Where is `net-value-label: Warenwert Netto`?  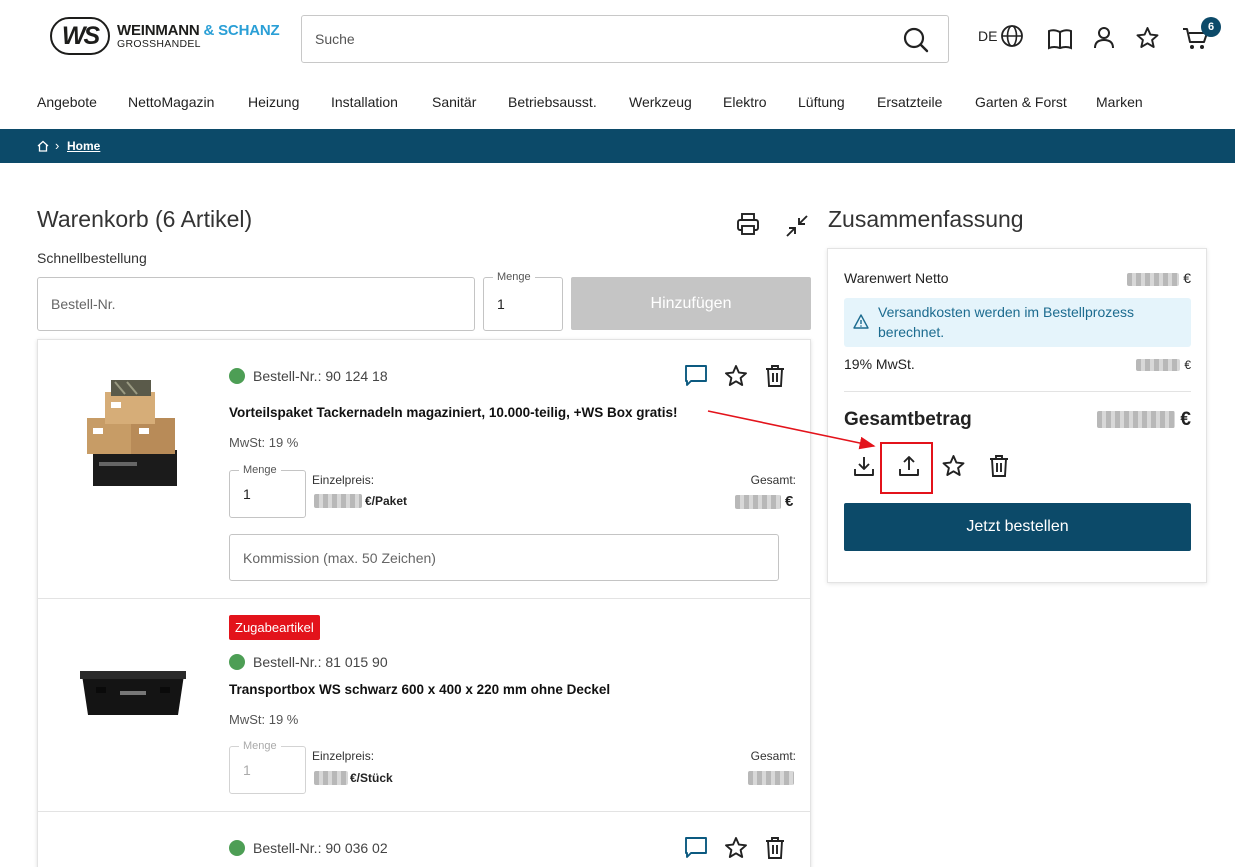 net-value-label: Warenwert Netto is located at coordinates (896, 278).